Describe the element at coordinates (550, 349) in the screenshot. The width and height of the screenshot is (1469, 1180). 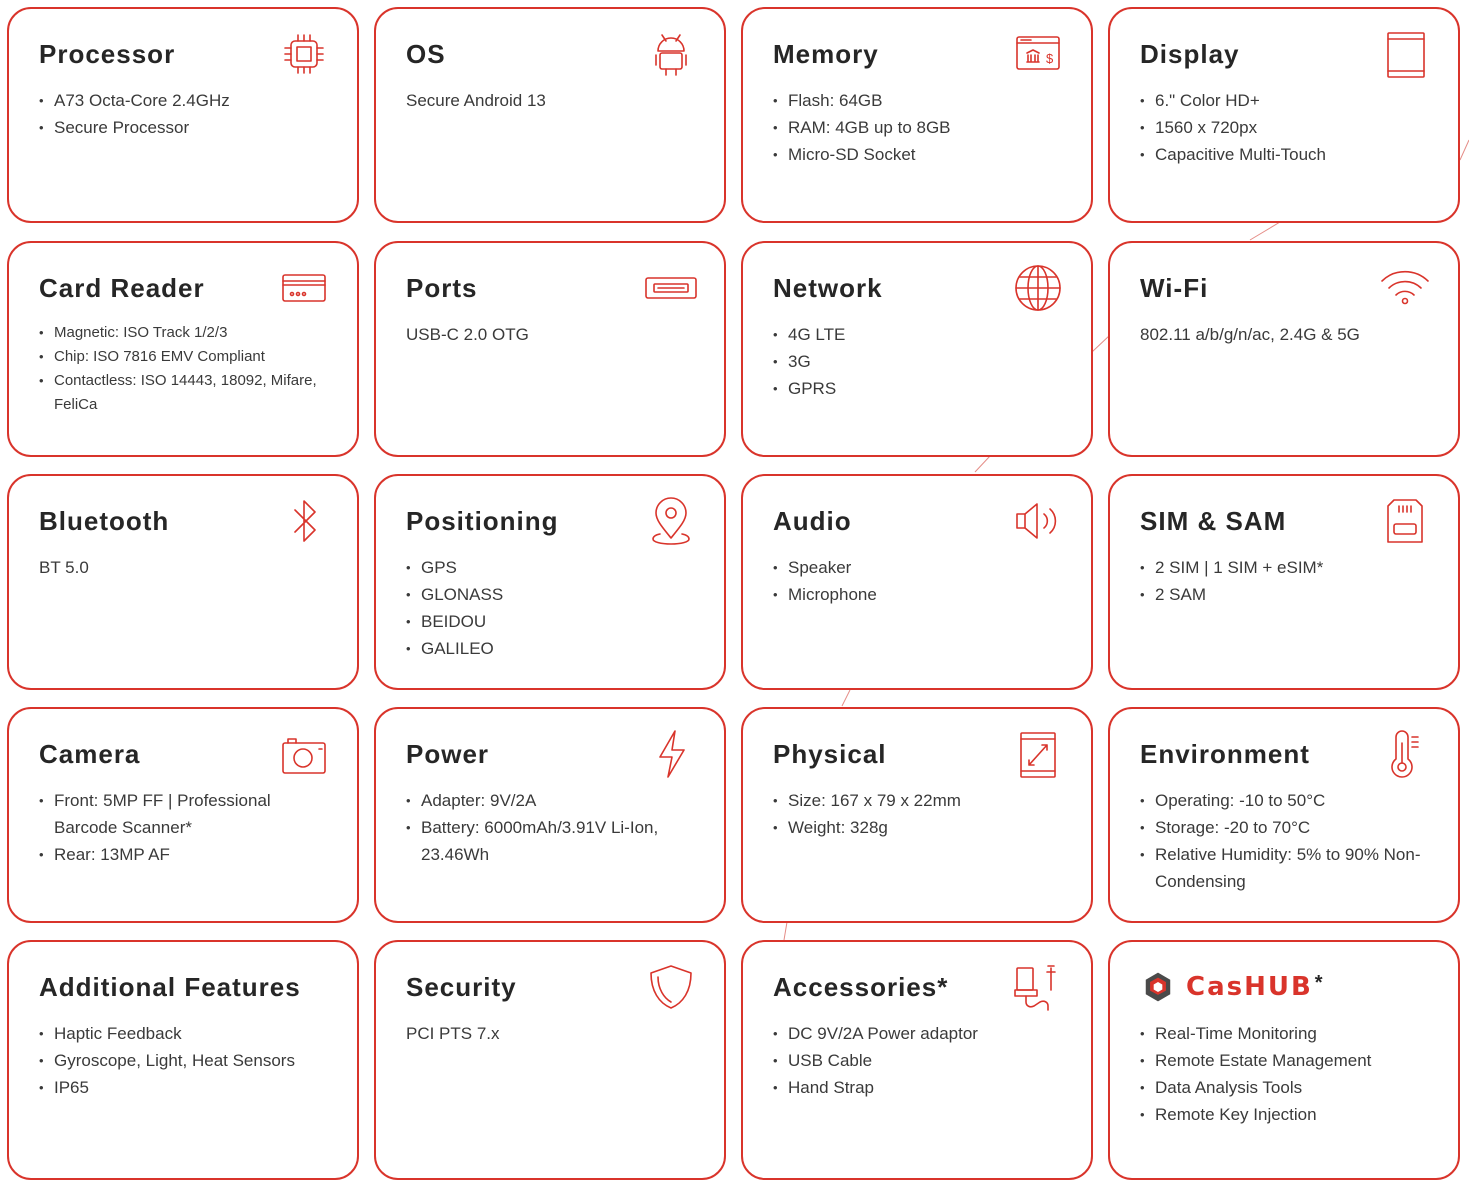
I see `spec-card-ports: Ports USB-C 2.0 OTG` at that location.